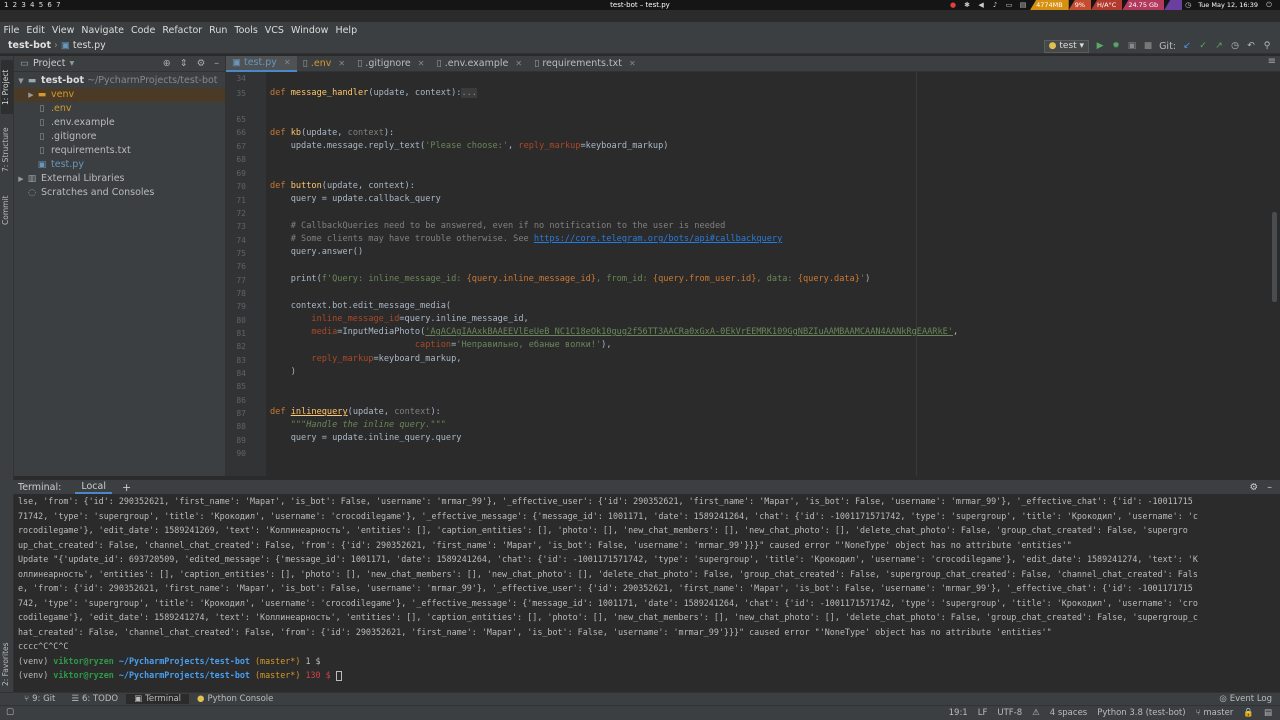 The height and width of the screenshot is (720, 1280). Describe the element at coordinates (1228, 5) in the screenshot. I see `clock: Tue May 12, 16:39` at that location.